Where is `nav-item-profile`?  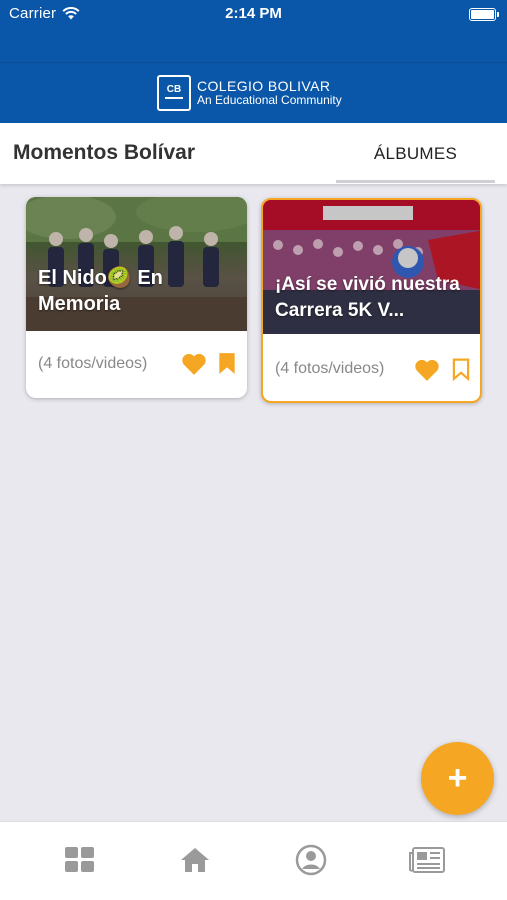 nav-item-profile is located at coordinates (311, 860).